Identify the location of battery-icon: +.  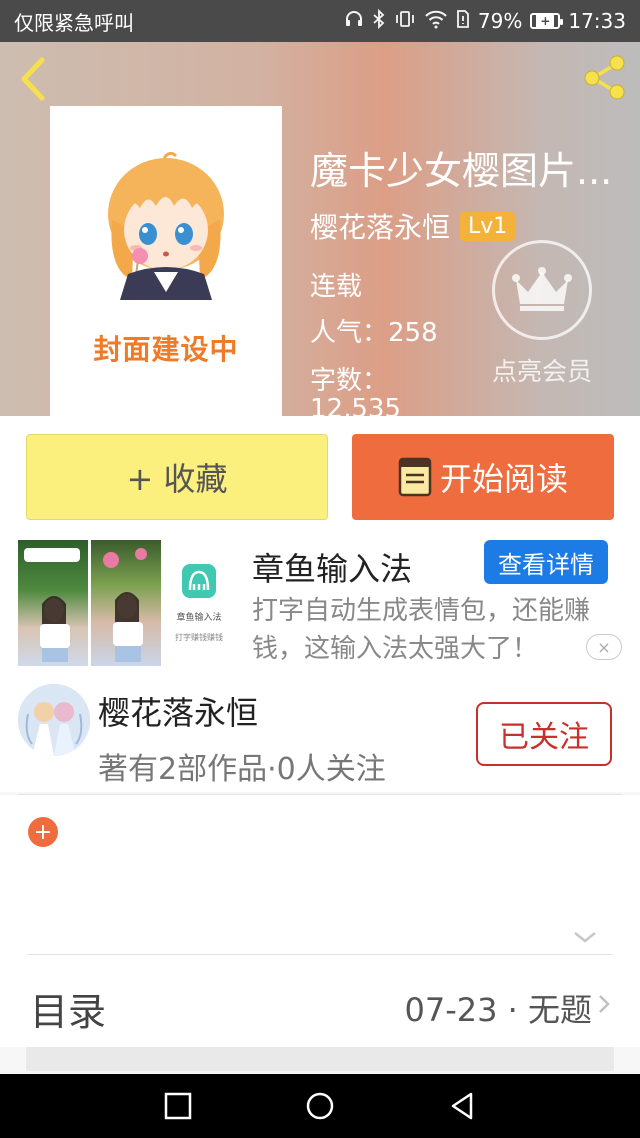
(547, 21).